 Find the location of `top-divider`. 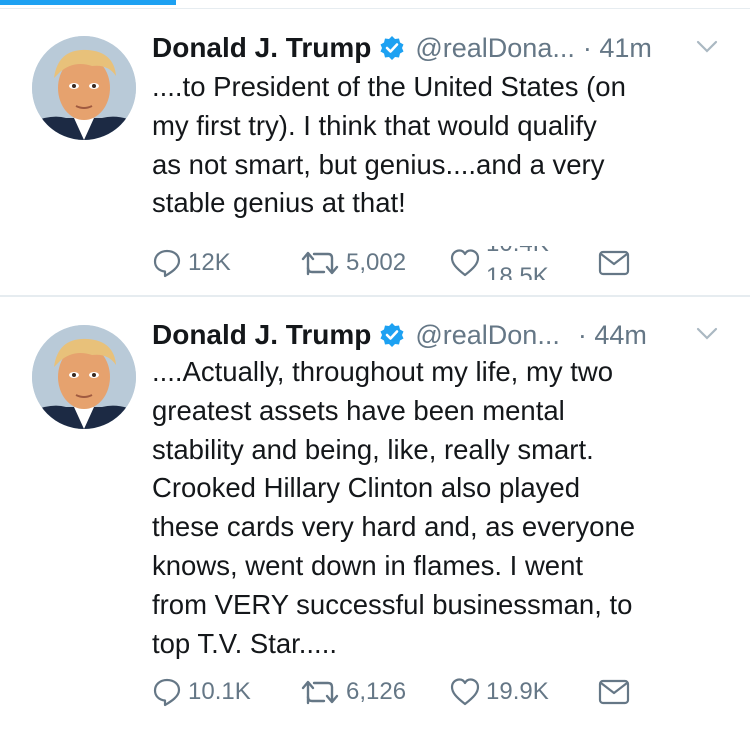

top-divider is located at coordinates (375, 8).